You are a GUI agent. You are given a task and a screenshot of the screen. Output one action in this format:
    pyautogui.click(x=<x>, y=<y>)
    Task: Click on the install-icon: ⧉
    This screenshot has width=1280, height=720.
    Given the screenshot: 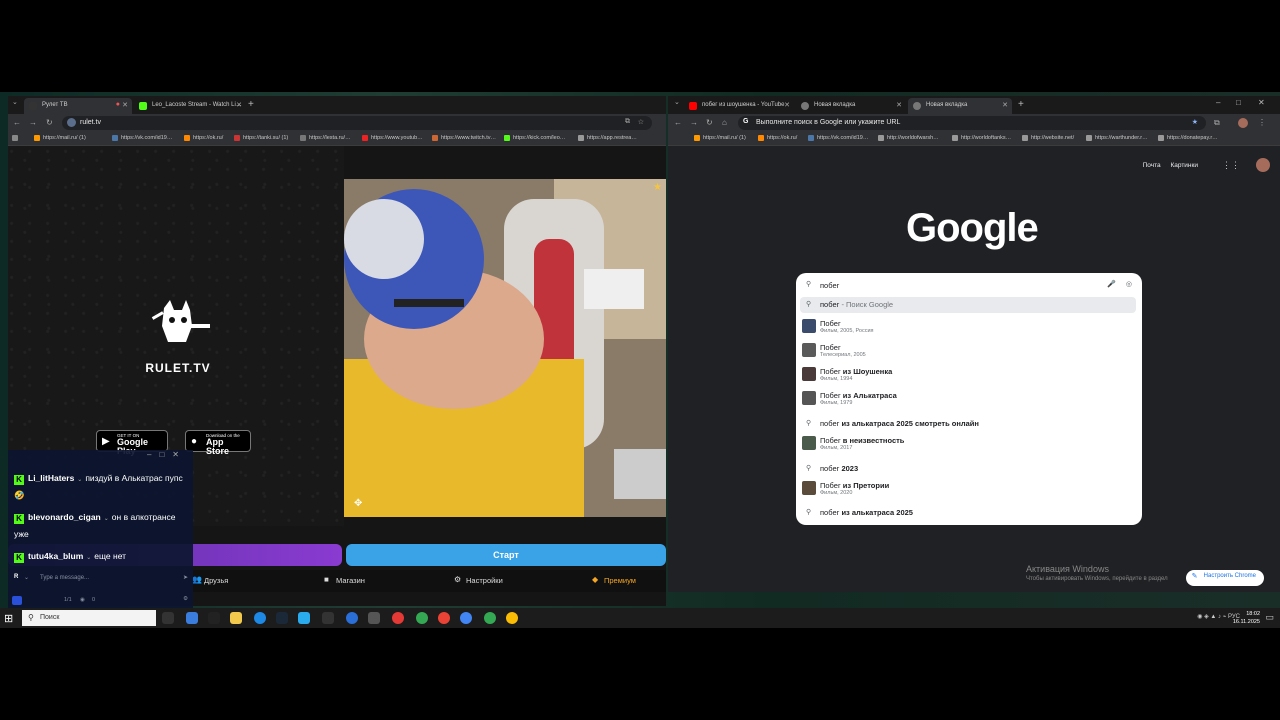 What is the action you would take?
    pyautogui.click(x=627, y=122)
    